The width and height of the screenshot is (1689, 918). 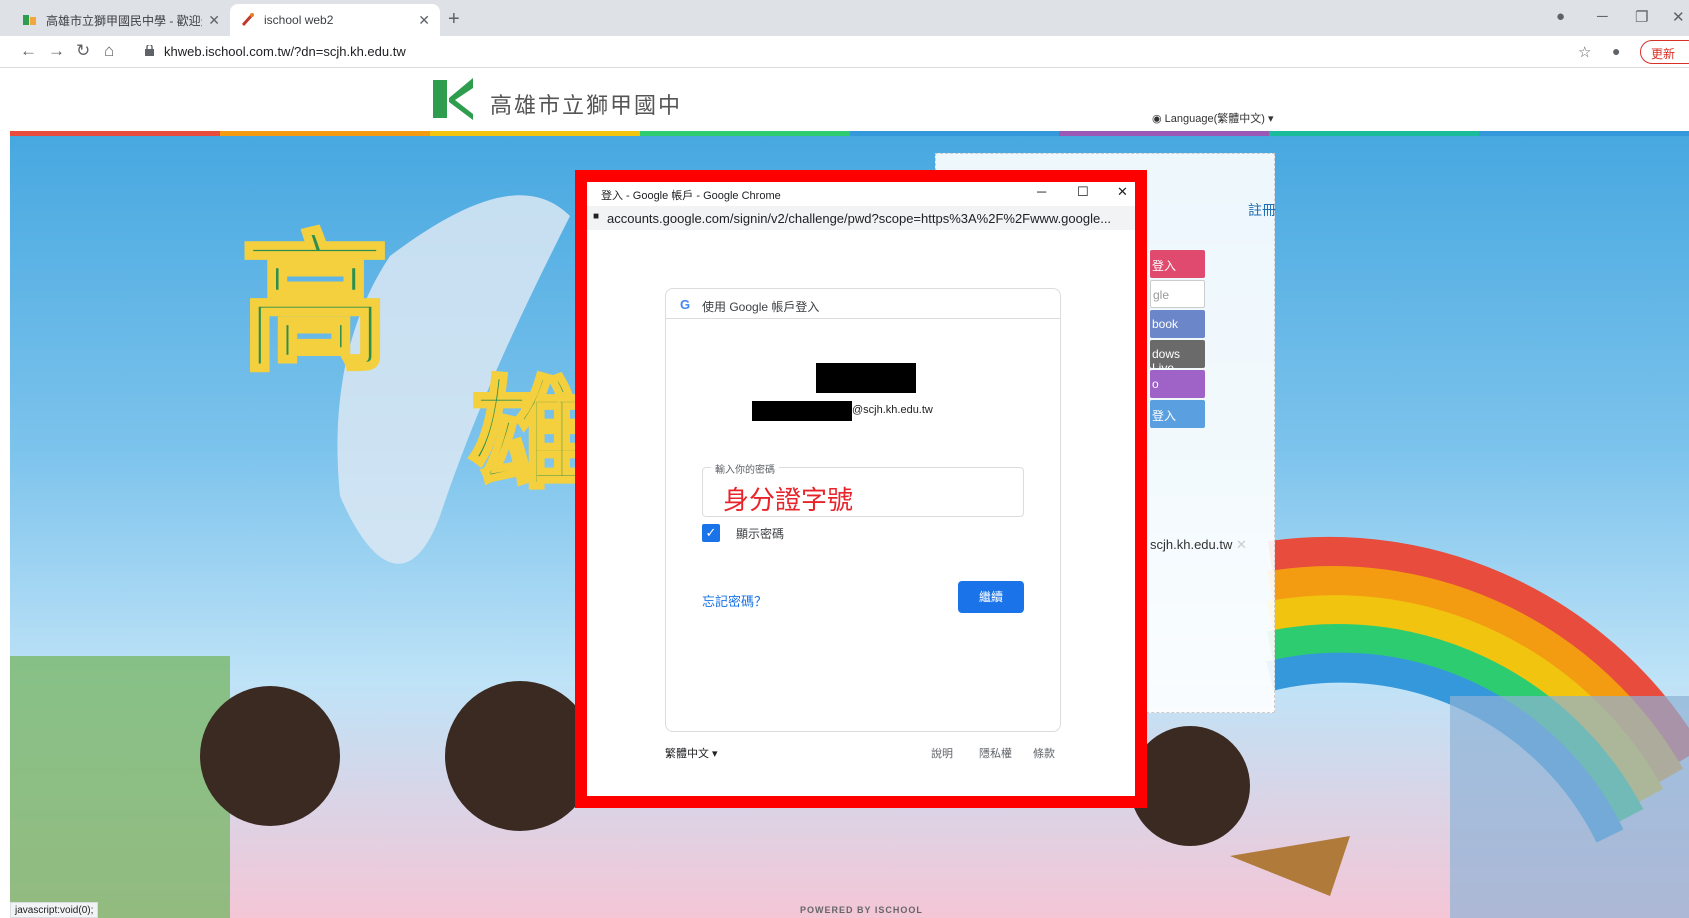 What do you see at coordinates (942, 753) in the screenshot?
I see `help-link: 說明` at bounding box center [942, 753].